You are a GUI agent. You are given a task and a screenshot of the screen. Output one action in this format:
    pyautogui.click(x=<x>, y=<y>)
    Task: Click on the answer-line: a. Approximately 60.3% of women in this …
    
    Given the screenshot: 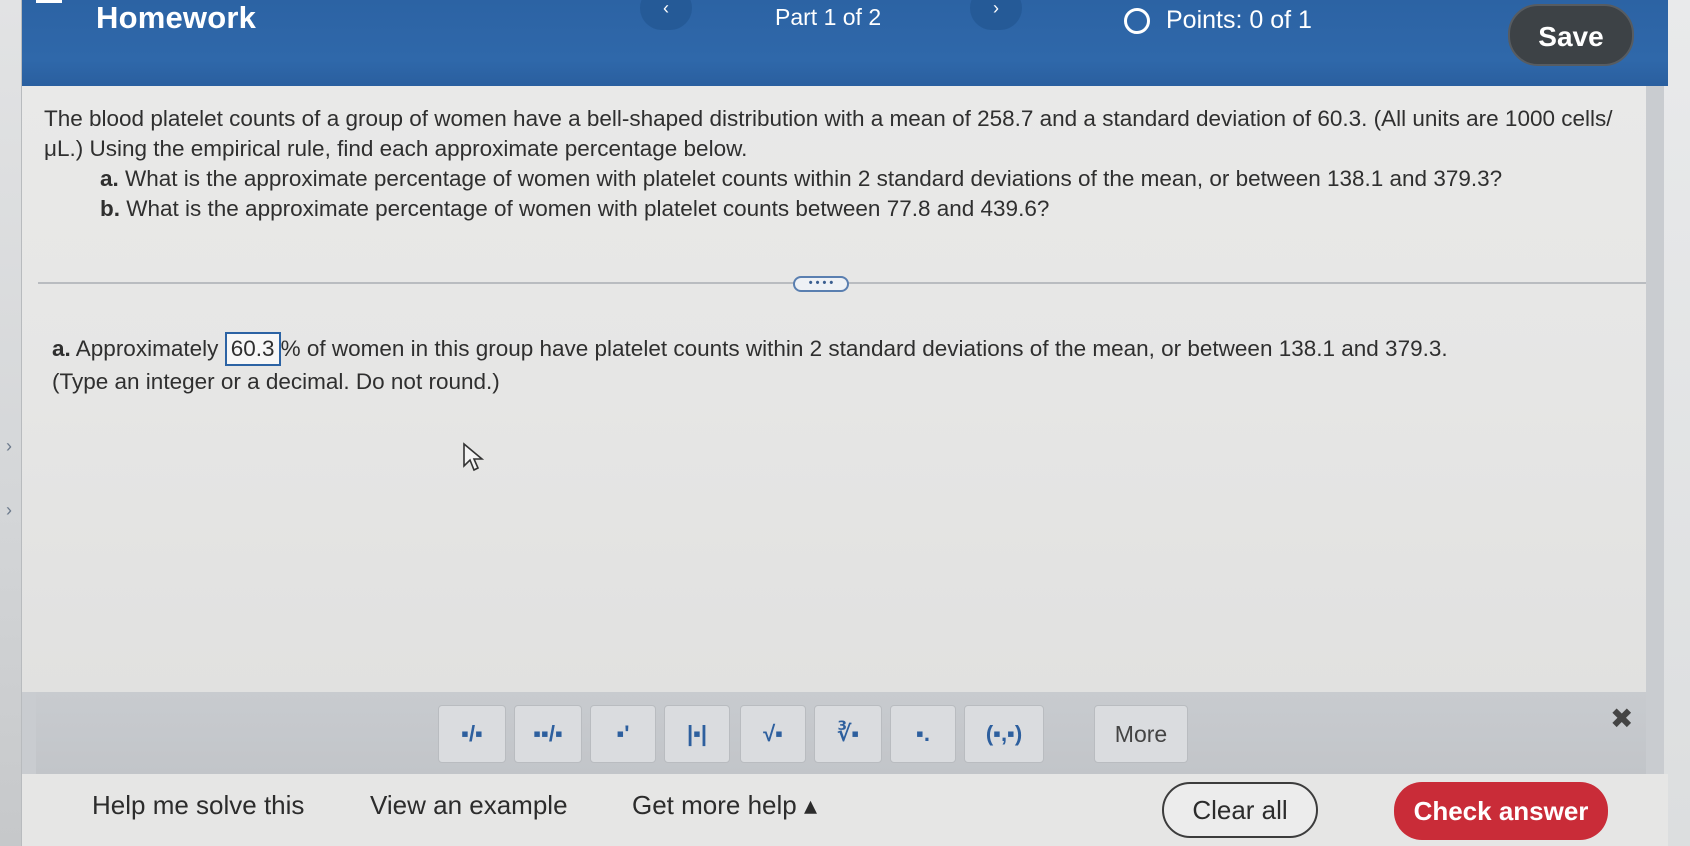 What is the action you would take?
    pyautogui.click(x=750, y=349)
    